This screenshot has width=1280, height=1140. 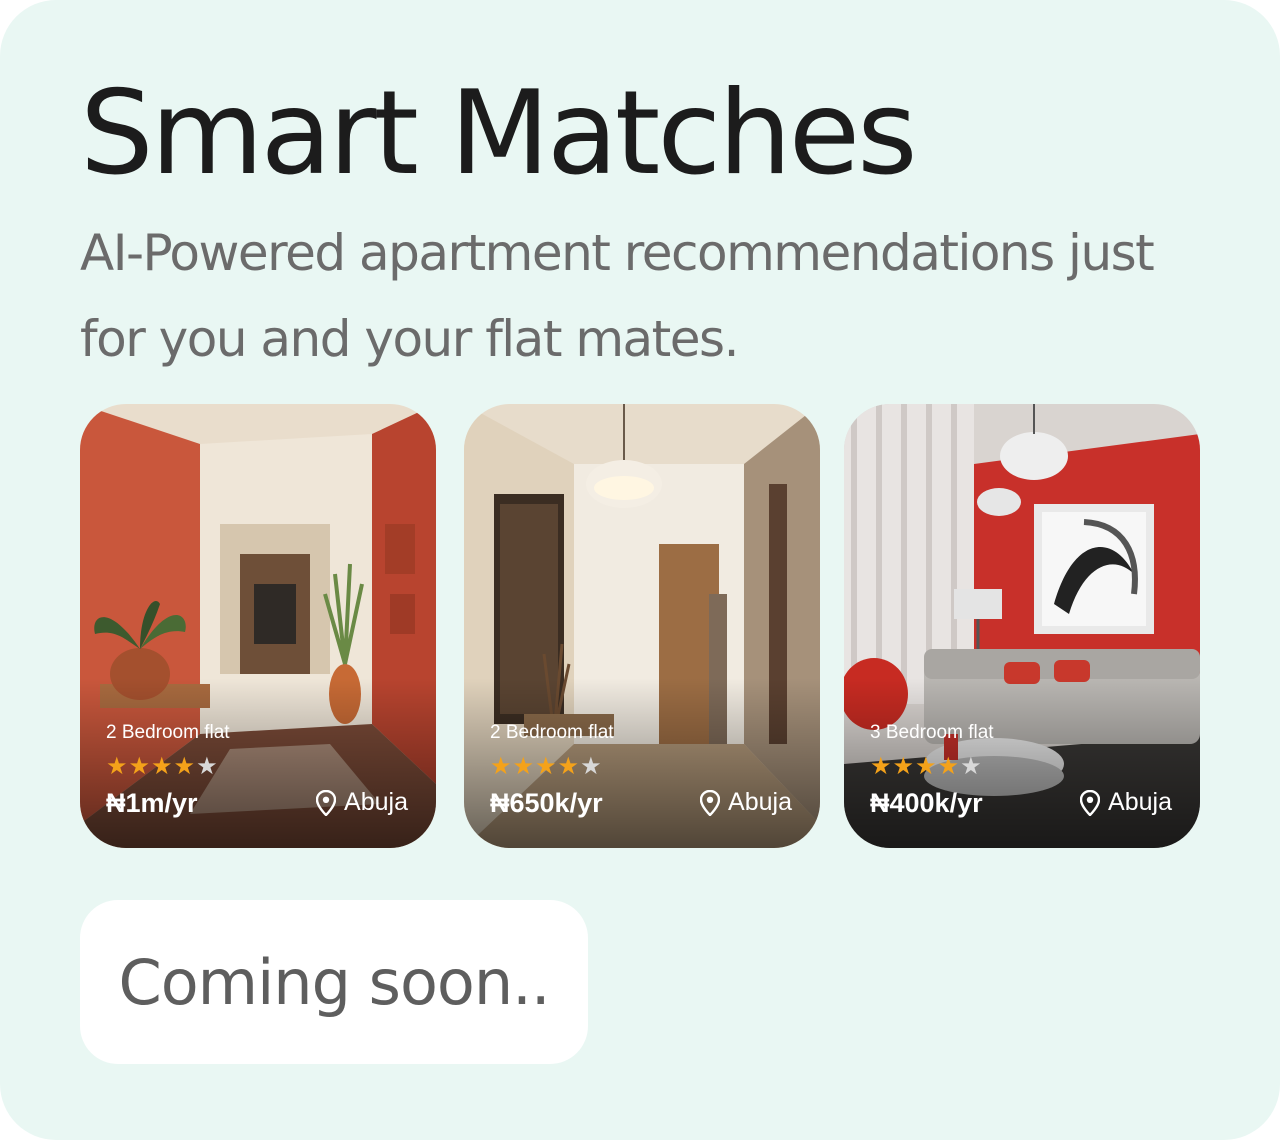 I want to click on coming-soon-button: Coming soon.., so click(x=334, y=982).